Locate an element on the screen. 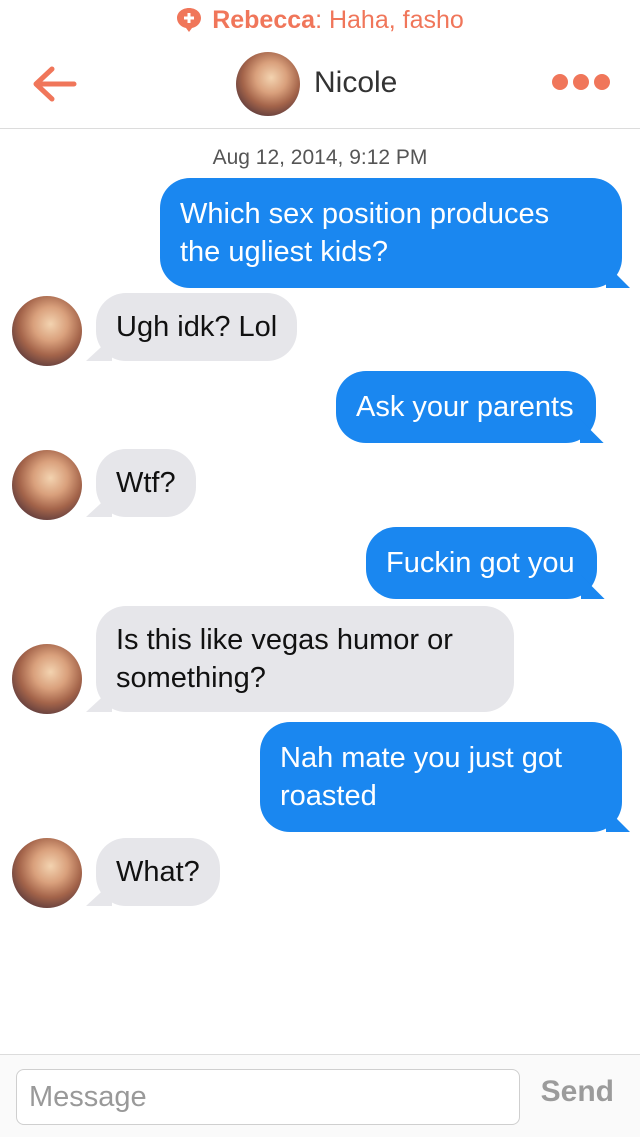  incoming-message-bubble: Wtf? is located at coordinates (146, 483).